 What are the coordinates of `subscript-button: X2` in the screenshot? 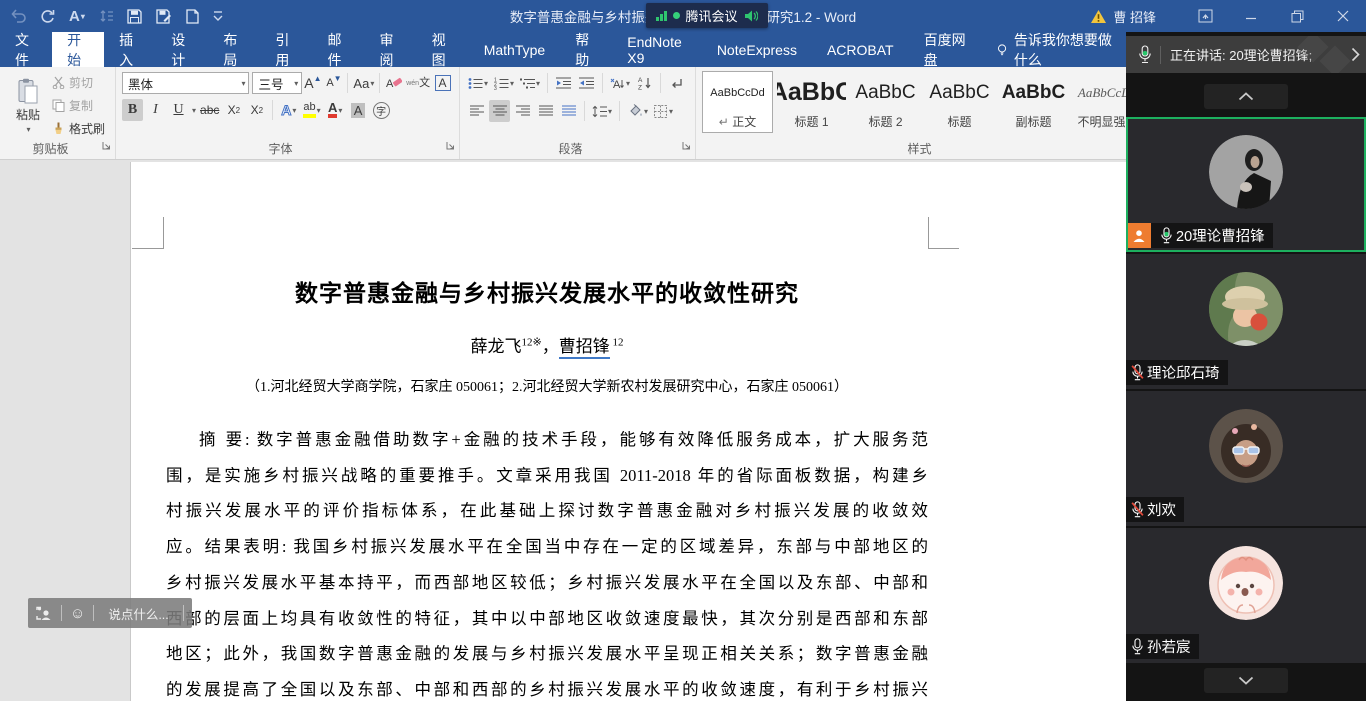 It's located at (233, 110).